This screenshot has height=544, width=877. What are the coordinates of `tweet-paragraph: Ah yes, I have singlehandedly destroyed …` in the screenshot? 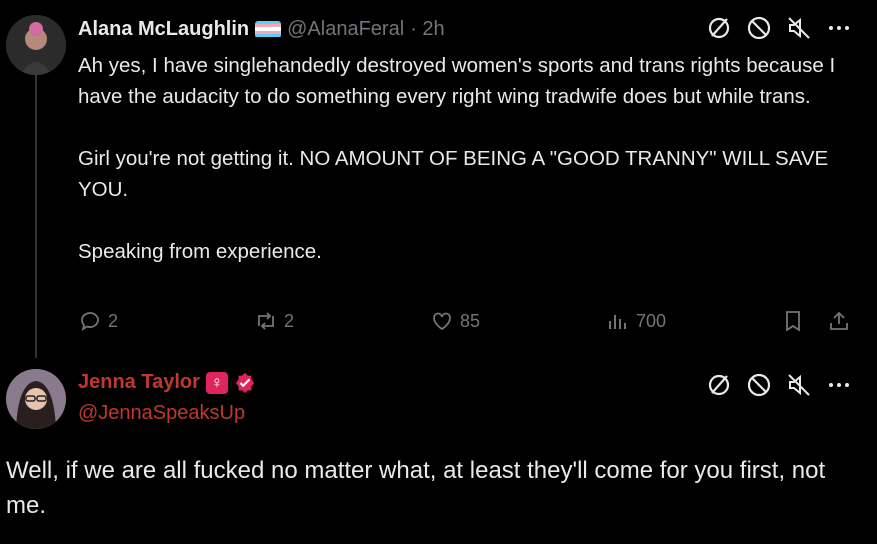 It's located at (457, 81).